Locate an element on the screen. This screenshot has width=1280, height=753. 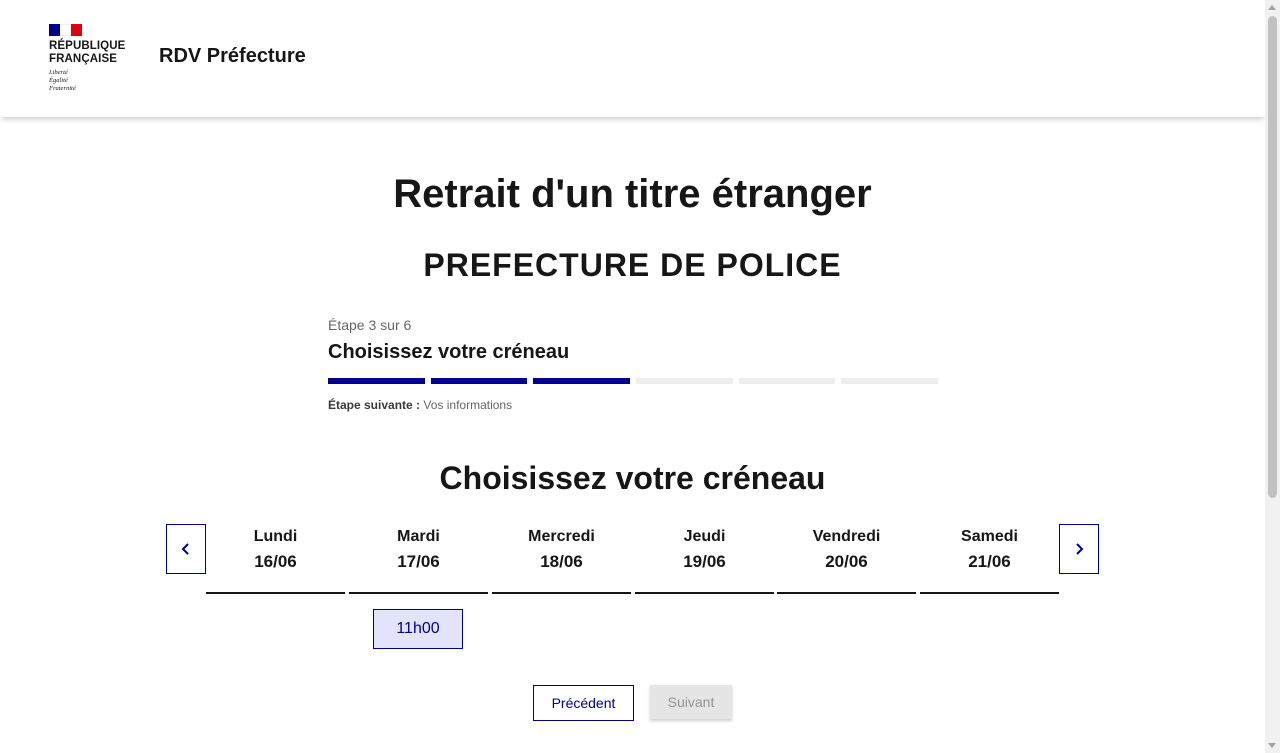
next-step-value: Vos informations is located at coordinates (468, 405).